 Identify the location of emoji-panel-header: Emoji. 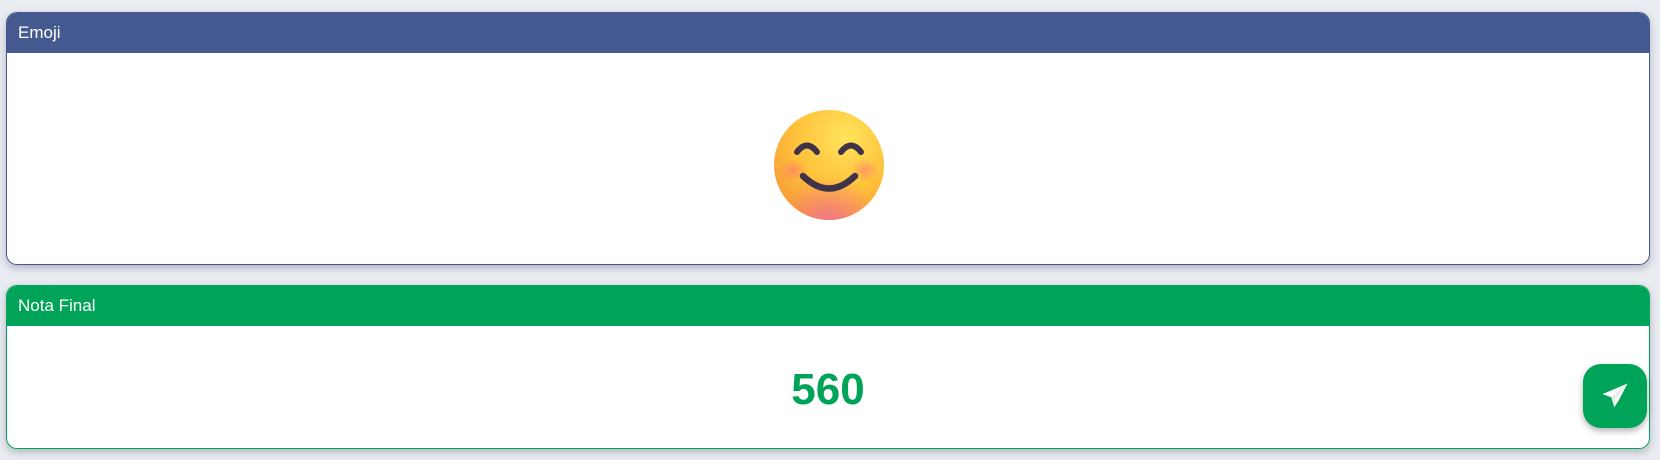
(828, 33).